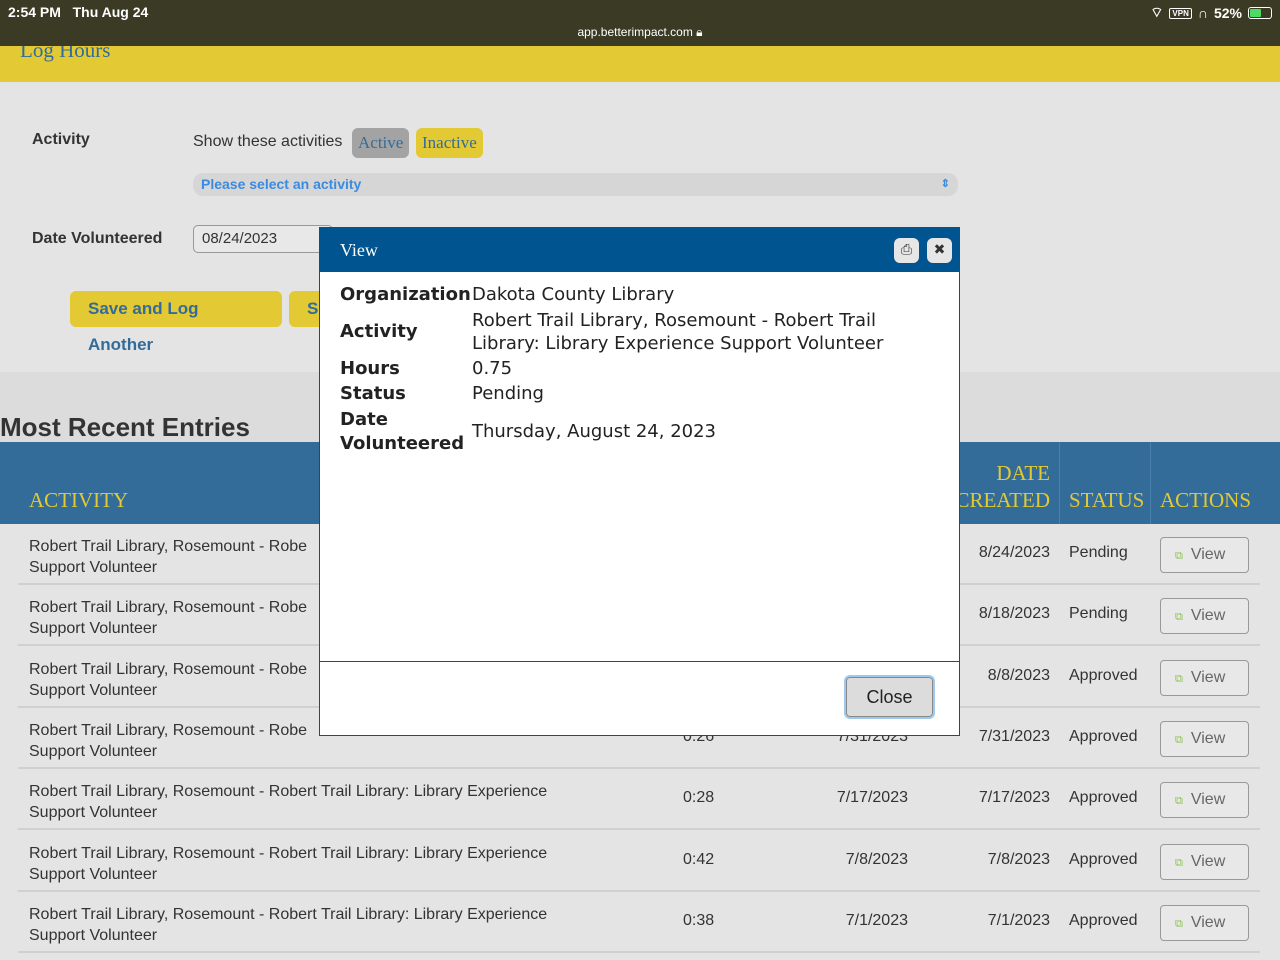 Image resolution: width=1280 pixels, height=960 pixels. Describe the element at coordinates (1260, 13) in the screenshot. I see `battery-icon` at that location.